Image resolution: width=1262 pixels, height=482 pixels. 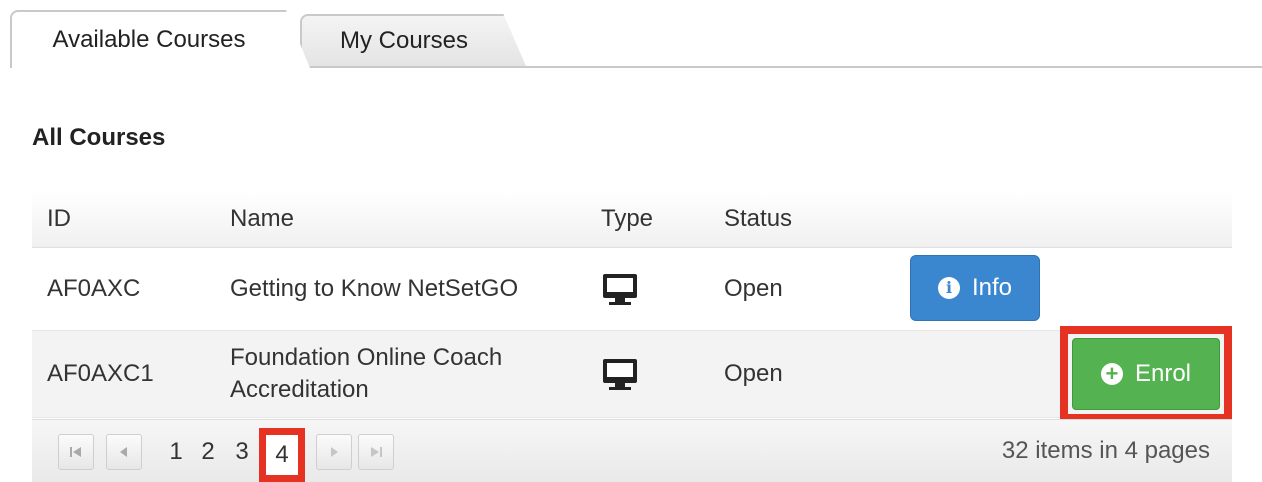 What do you see at coordinates (627, 219) in the screenshot?
I see `column-header-type: Type` at bounding box center [627, 219].